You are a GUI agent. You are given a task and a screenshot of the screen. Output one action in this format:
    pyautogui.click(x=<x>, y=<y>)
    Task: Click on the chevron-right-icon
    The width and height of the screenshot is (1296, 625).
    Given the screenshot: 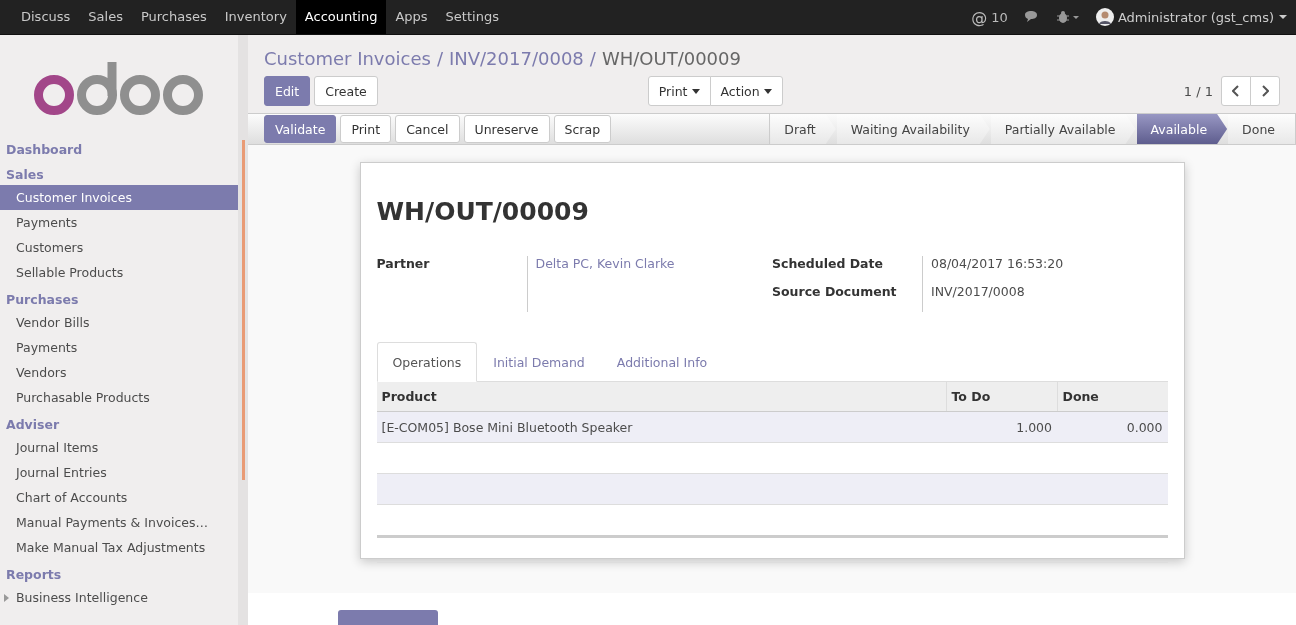 What is the action you would take?
    pyautogui.click(x=1265, y=91)
    